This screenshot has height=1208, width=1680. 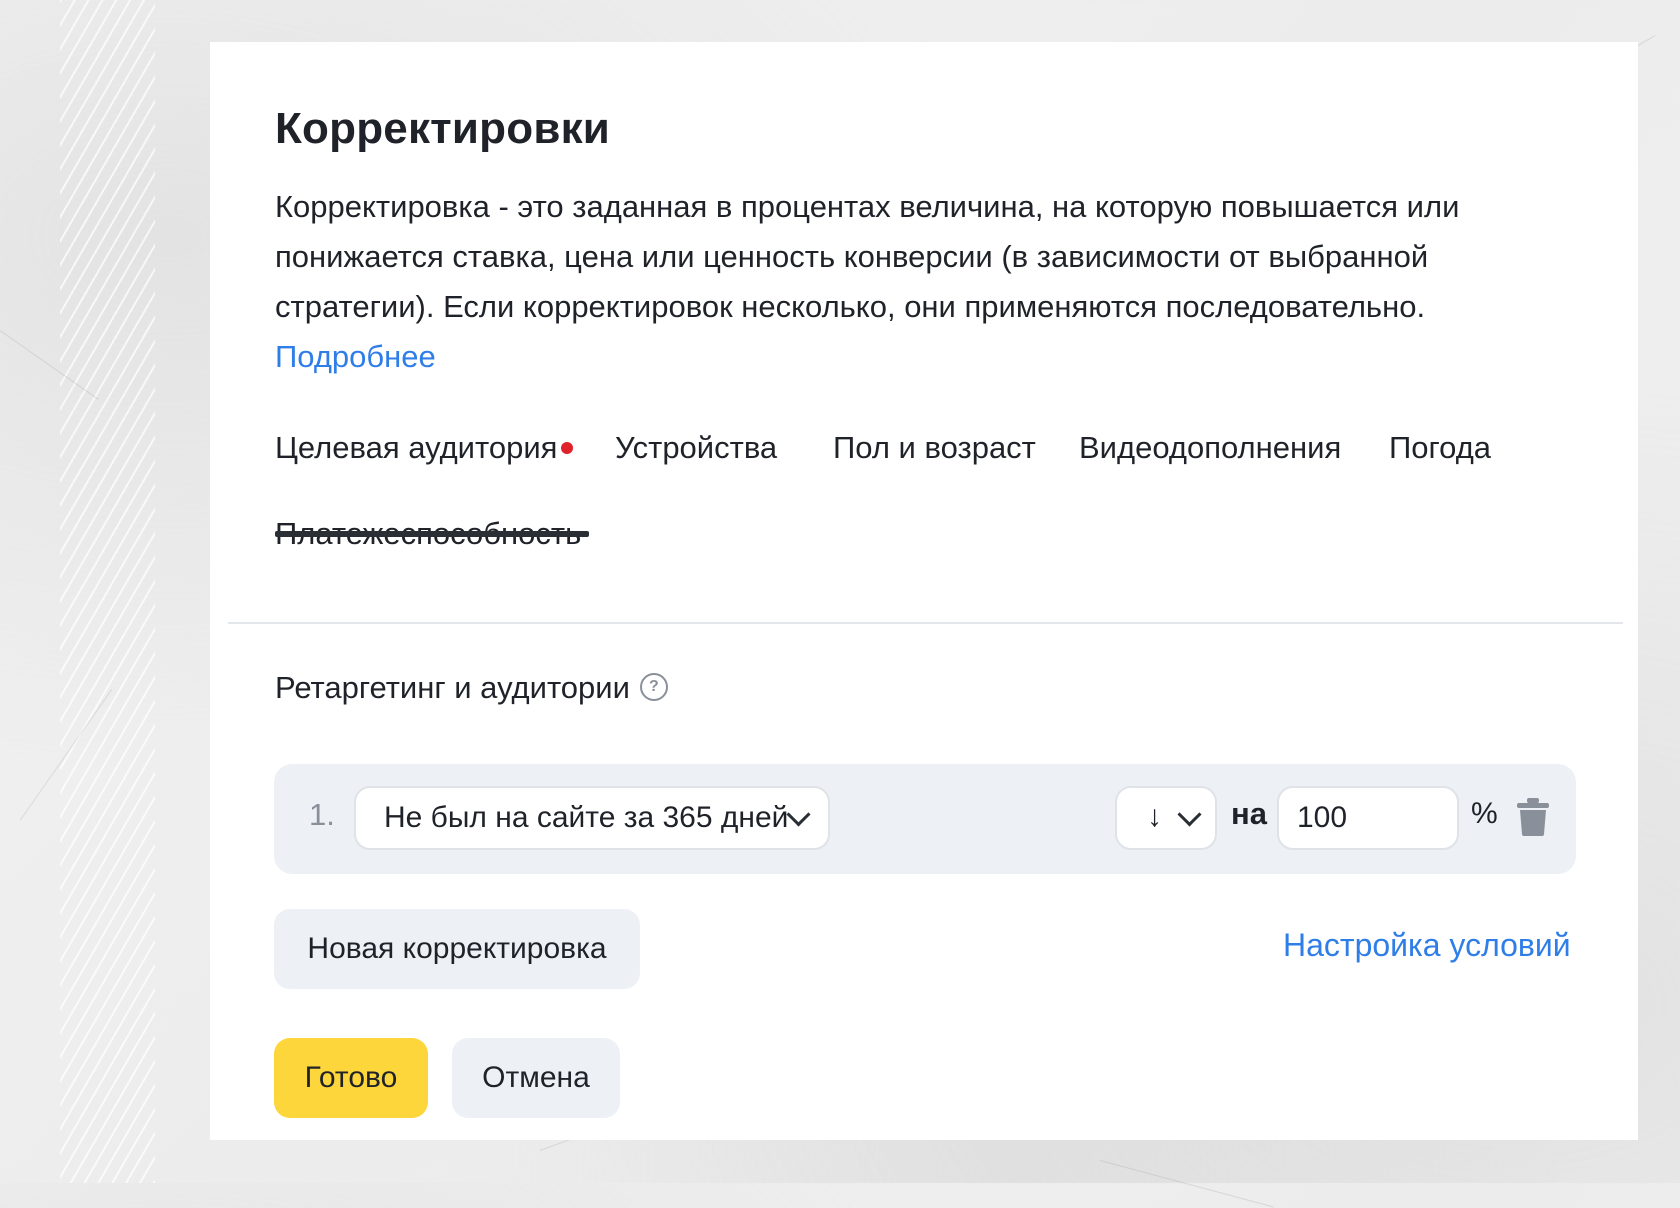 What do you see at coordinates (536, 1078) in the screenshot?
I see `cancel-button: Отмена` at bounding box center [536, 1078].